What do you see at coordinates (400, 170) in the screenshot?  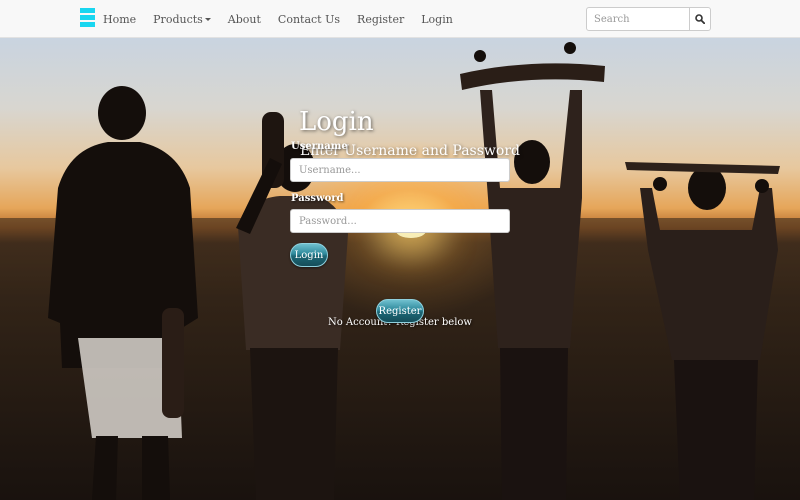 I see `username-input` at bounding box center [400, 170].